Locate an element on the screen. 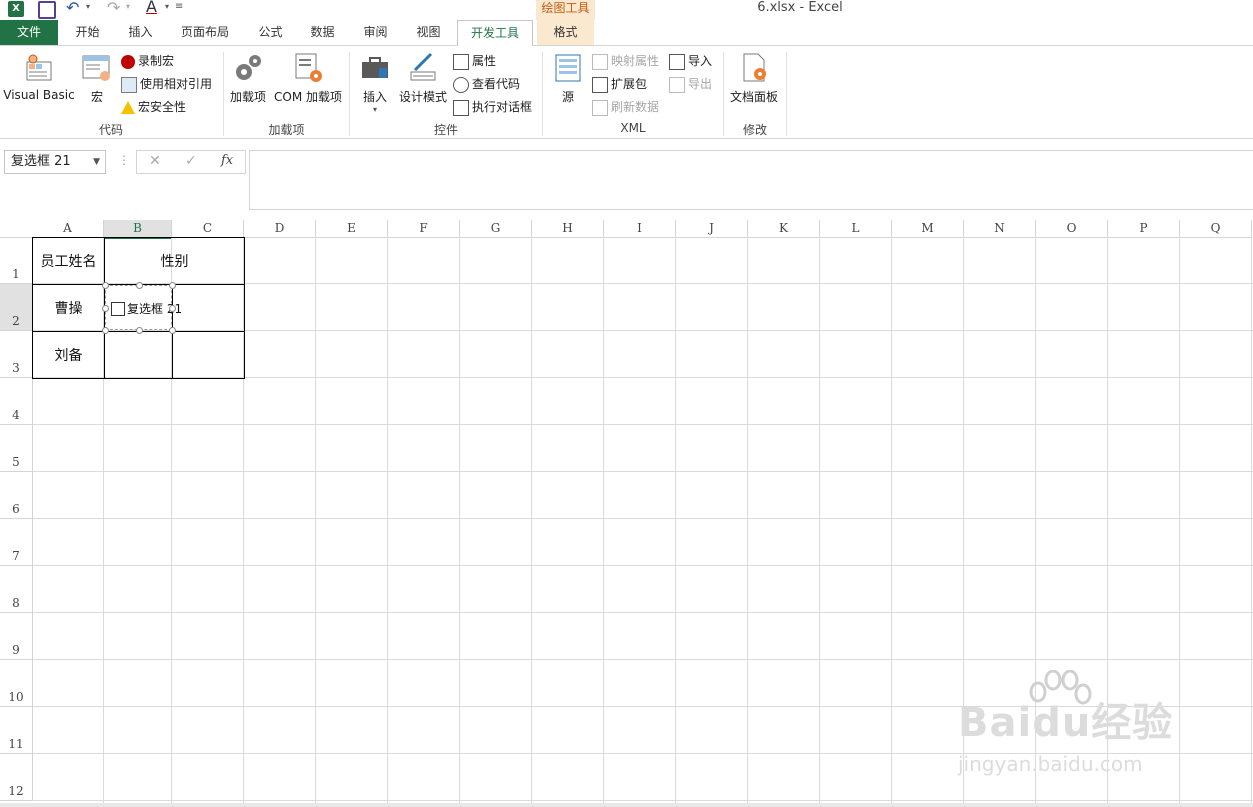  formula-buttons: ✕ ✓ fx is located at coordinates (191, 162).